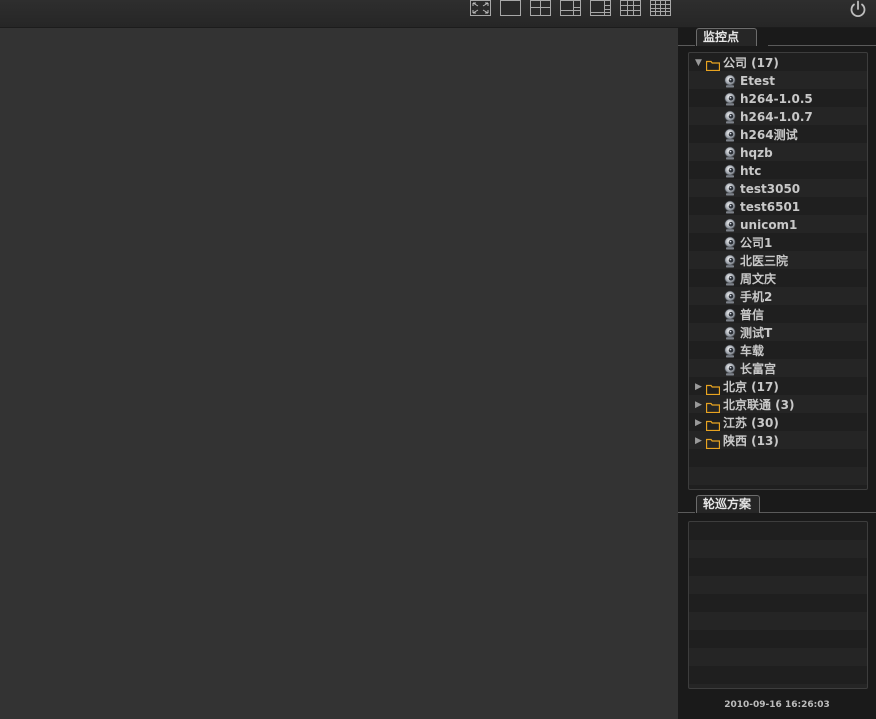 The height and width of the screenshot is (719, 876). What do you see at coordinates (778, 297) in the screenshot?
I see `tree-camera-item: 手机2` at bounding box center [778, 297].